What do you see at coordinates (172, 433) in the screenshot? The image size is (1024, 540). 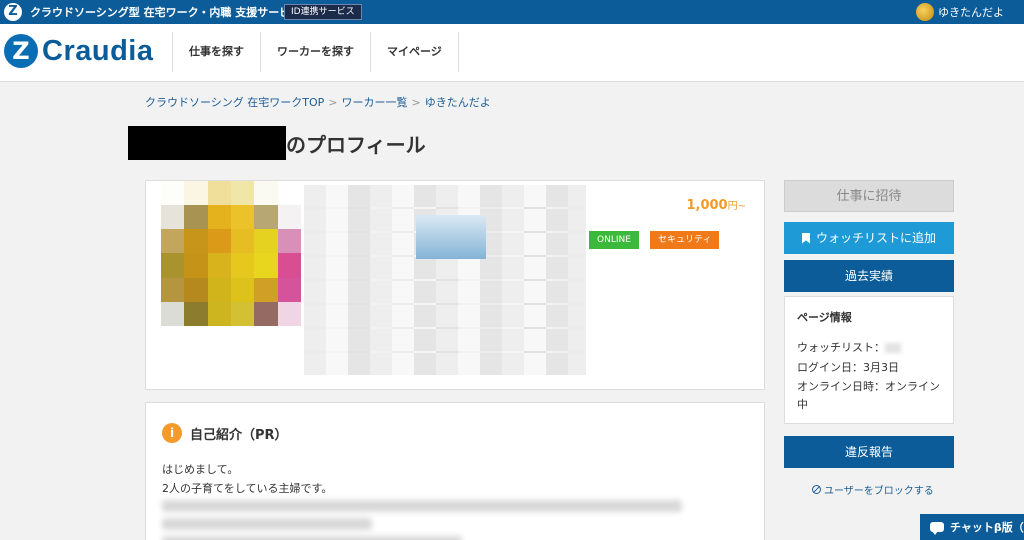 I see `info-icon: i` at bounding box center [172, 433].